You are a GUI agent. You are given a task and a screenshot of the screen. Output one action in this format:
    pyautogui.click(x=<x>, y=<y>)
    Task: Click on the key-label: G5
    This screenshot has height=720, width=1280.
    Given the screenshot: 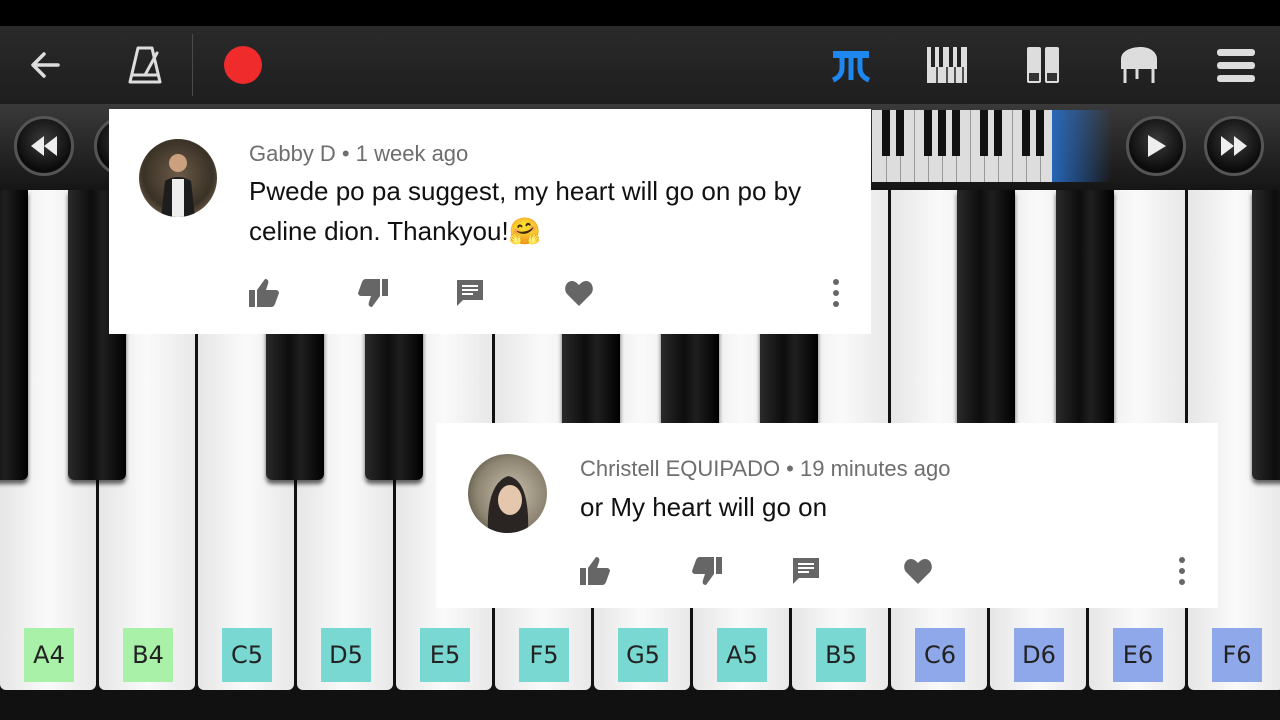 What is the action you would take?
    pyautogui.click(x=643, y=655)
    